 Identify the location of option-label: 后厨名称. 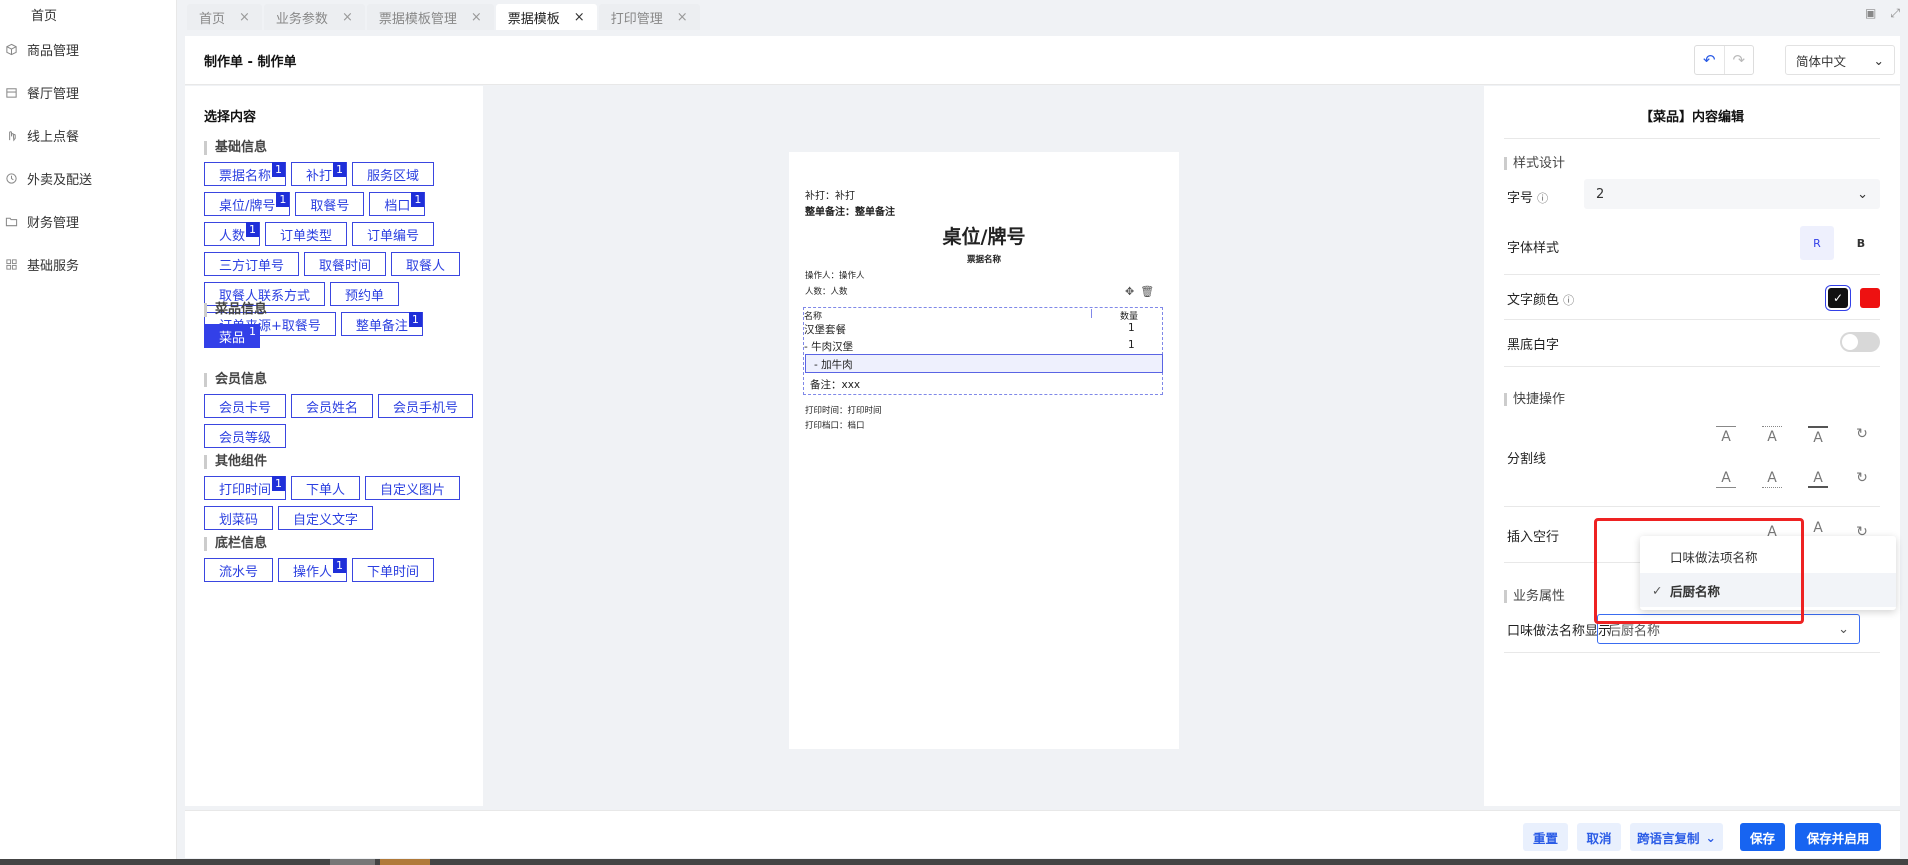
(1695, 591).